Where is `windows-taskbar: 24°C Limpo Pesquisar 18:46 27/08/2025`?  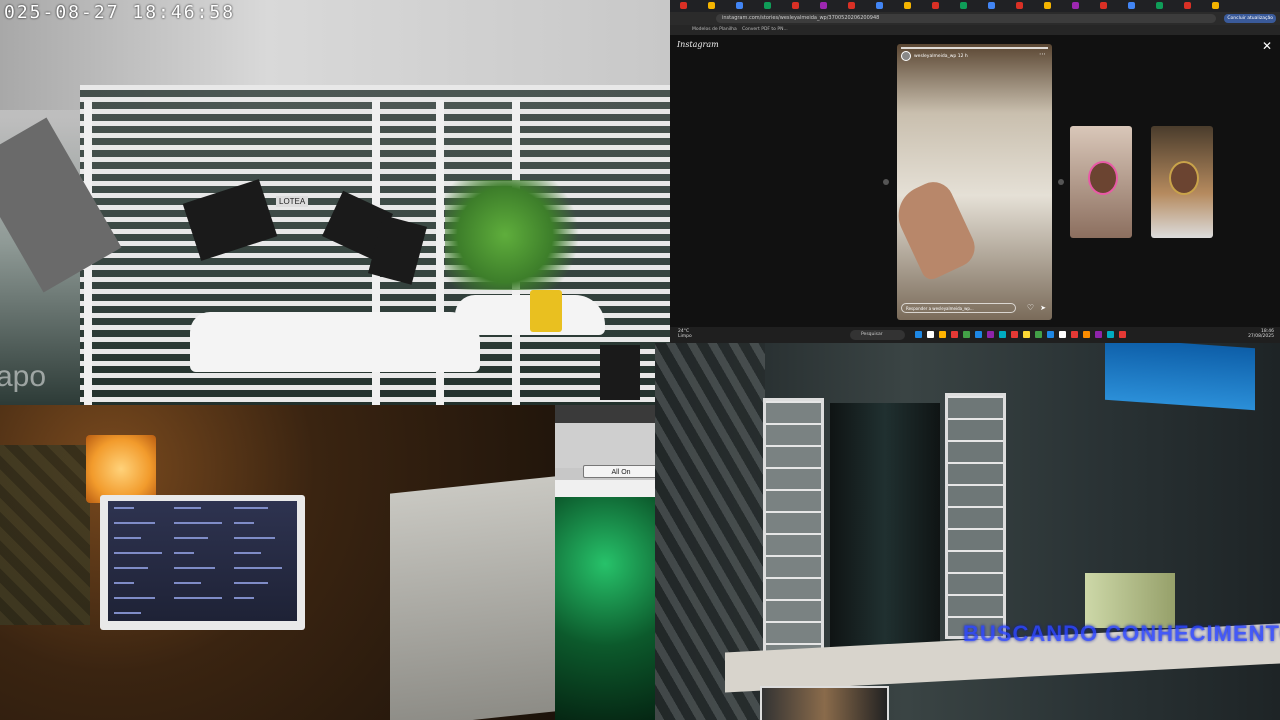
windows-taskbar: 24°C Limpo Pesquisar 18:46 27/08/2025 is located at coordinates (975, 335).